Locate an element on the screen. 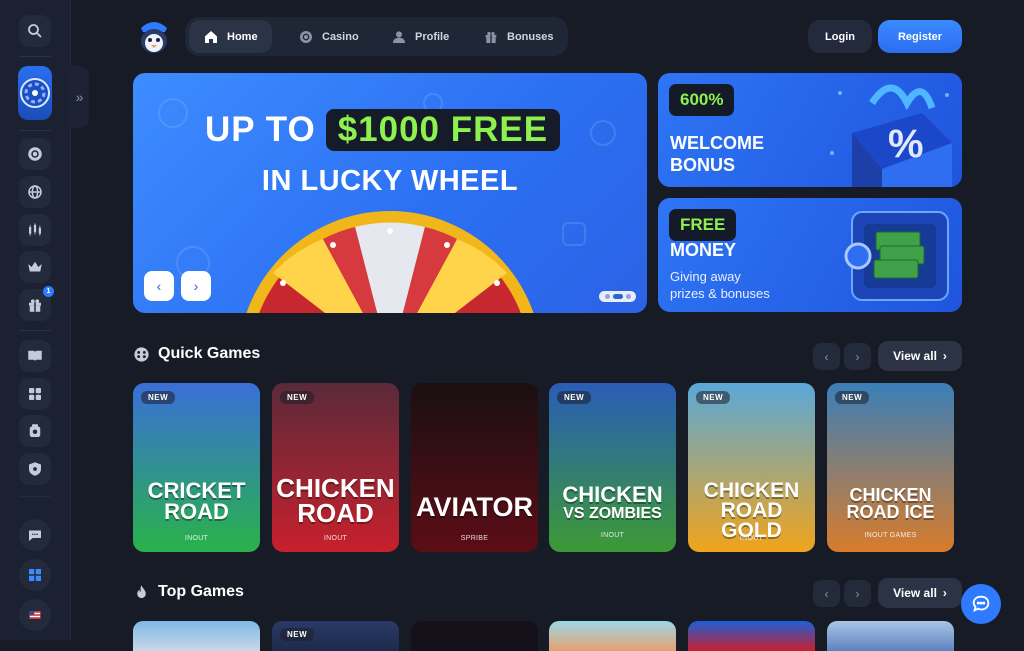  quick-games-view-all-button: View all › is located at coordinates (920, 356).